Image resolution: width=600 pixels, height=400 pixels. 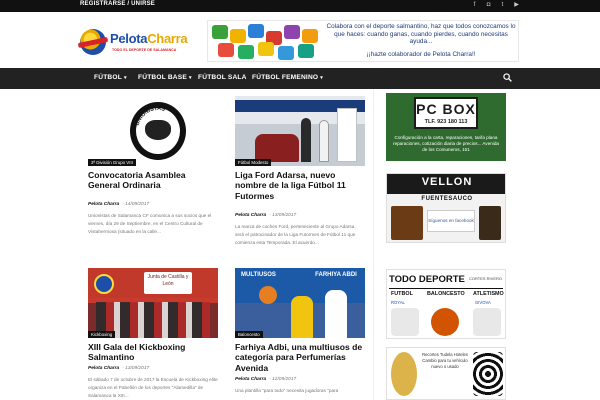 What do you see at coordinates (102, 334) in the screenshot?
I see `category-label: Kickboxing` at bounding box center [102, 334].